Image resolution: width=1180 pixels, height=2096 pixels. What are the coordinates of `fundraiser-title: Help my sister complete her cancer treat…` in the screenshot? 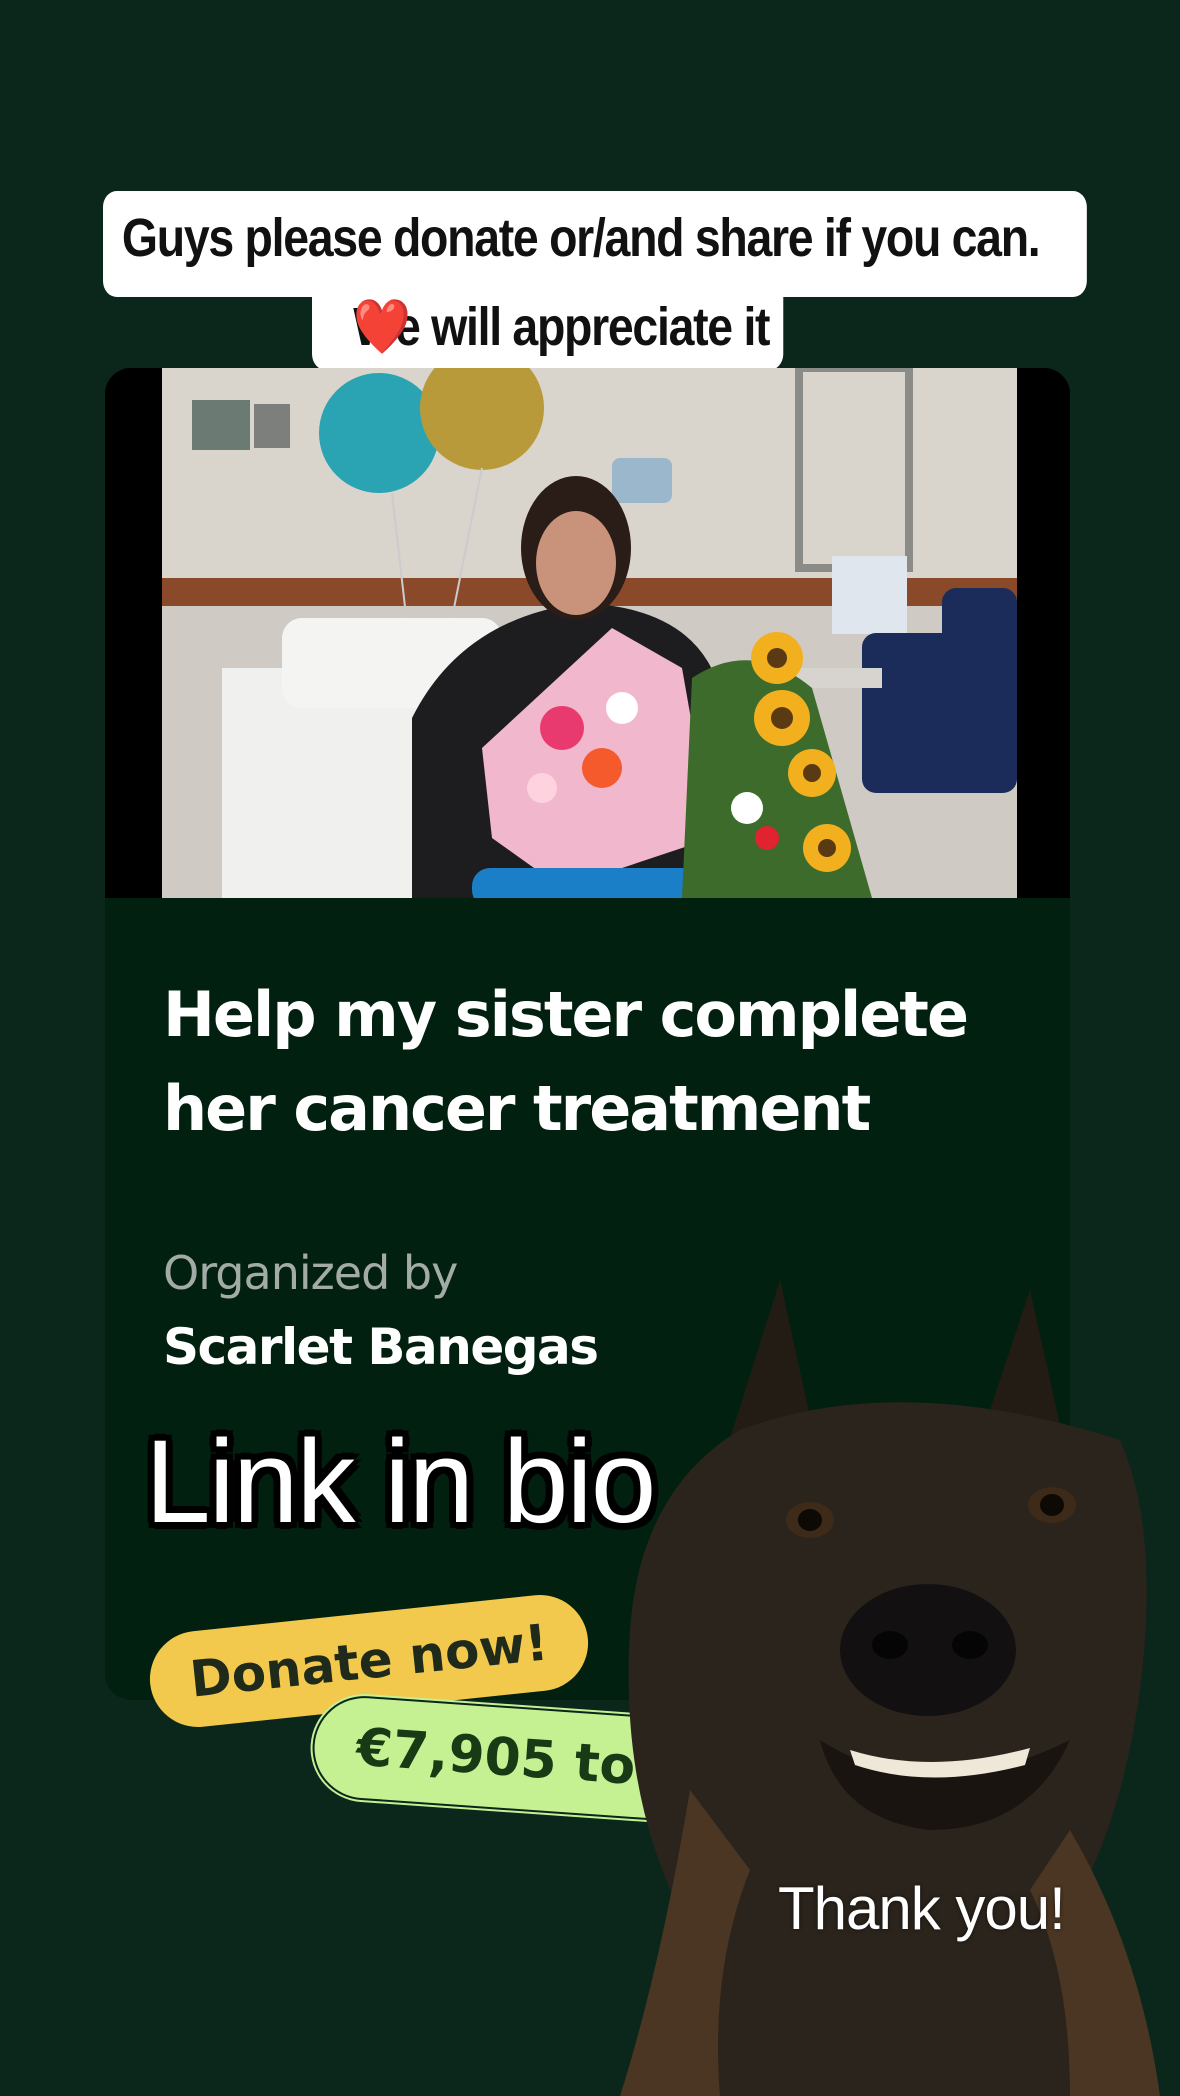 It's located at (593, 1062).